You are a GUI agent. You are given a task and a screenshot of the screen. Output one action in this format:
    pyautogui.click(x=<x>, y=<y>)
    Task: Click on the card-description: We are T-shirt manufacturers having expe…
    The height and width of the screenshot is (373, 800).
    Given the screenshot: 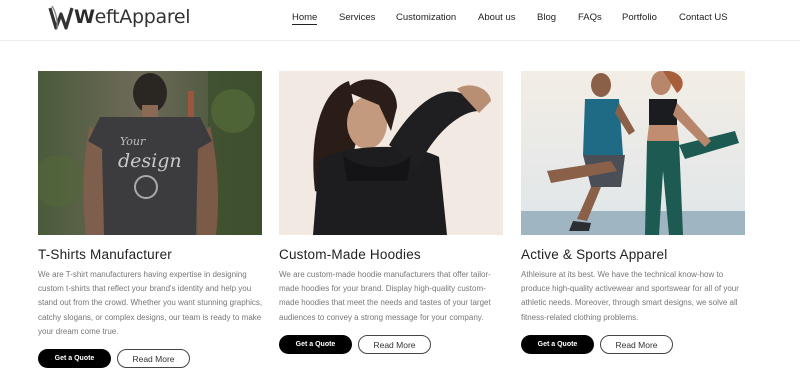 What is the action you would take?
    pyautogui.click(x=150, y=303)
    